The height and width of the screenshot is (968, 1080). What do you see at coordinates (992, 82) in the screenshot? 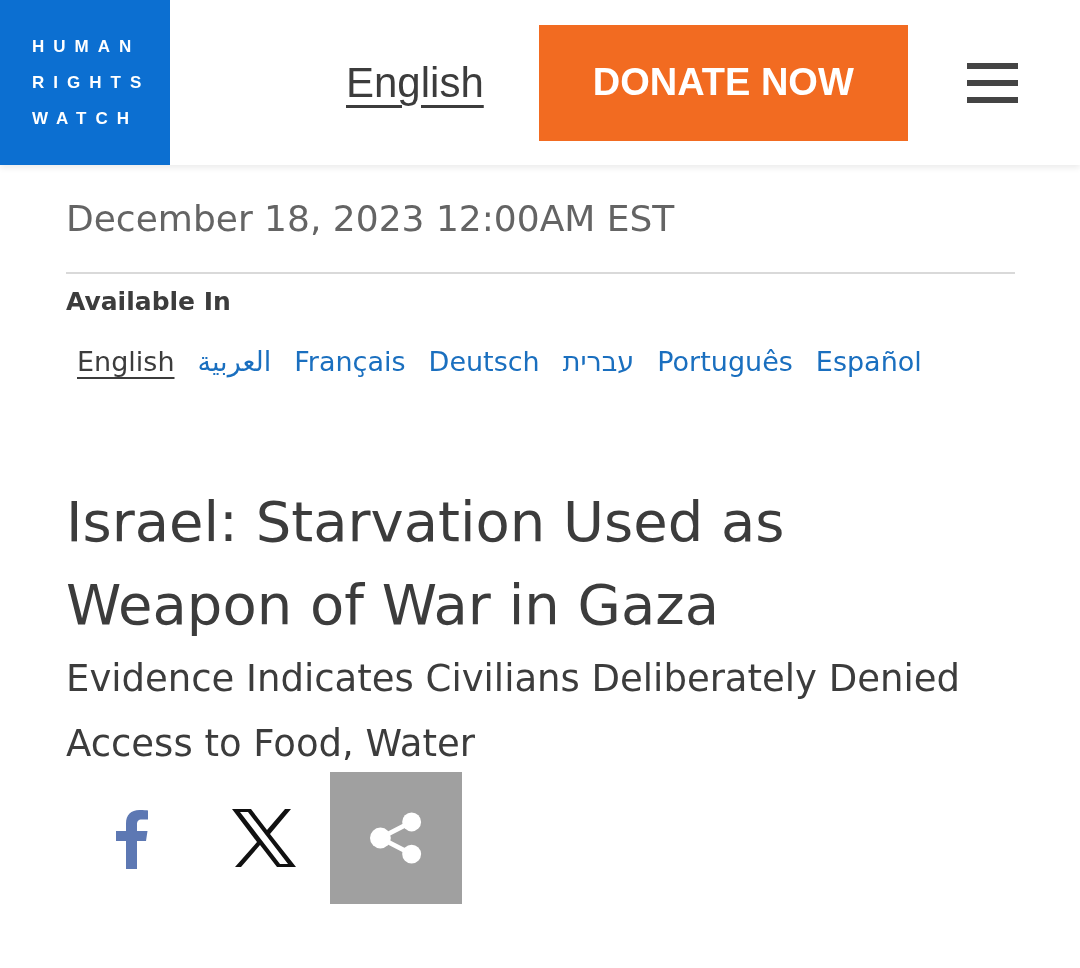
I see `menu-icon` at bounding box center [992, 82].